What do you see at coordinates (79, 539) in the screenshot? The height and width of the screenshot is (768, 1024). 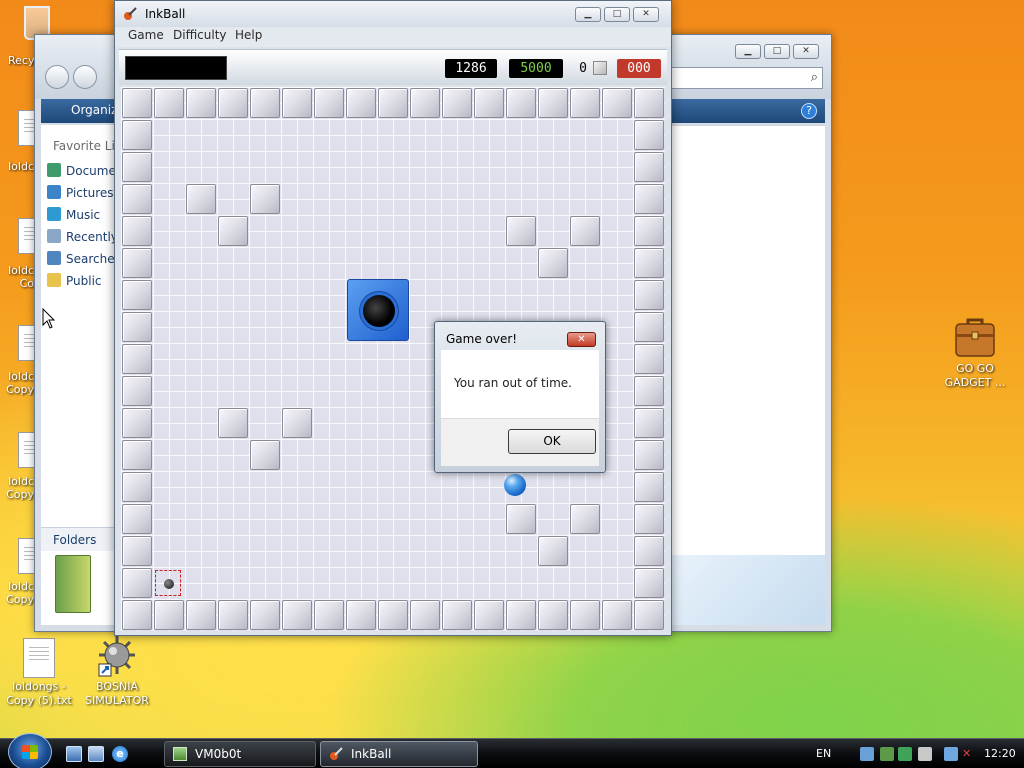 I see `folders-header: Folders` at bounding box center [79, 539].